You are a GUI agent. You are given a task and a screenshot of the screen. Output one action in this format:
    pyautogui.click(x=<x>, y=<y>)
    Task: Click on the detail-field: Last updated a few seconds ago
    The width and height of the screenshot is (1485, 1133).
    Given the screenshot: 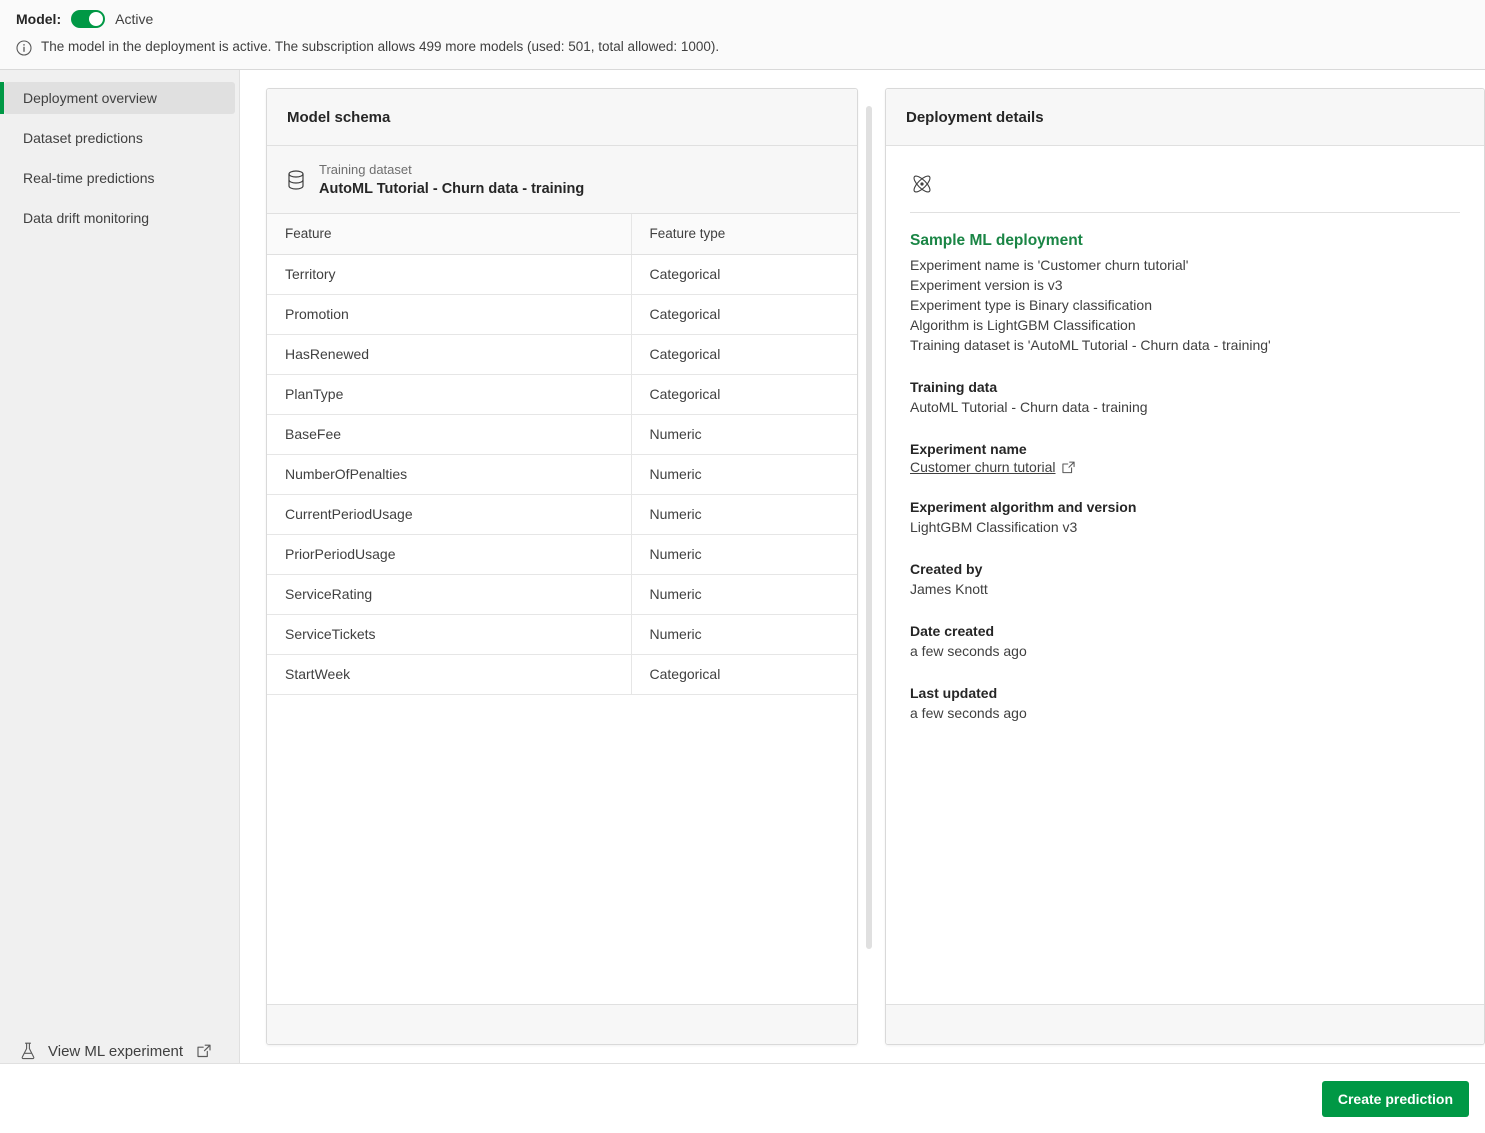 What is the action you would take?
    pyautogui.click(x=1185, y=703)
    